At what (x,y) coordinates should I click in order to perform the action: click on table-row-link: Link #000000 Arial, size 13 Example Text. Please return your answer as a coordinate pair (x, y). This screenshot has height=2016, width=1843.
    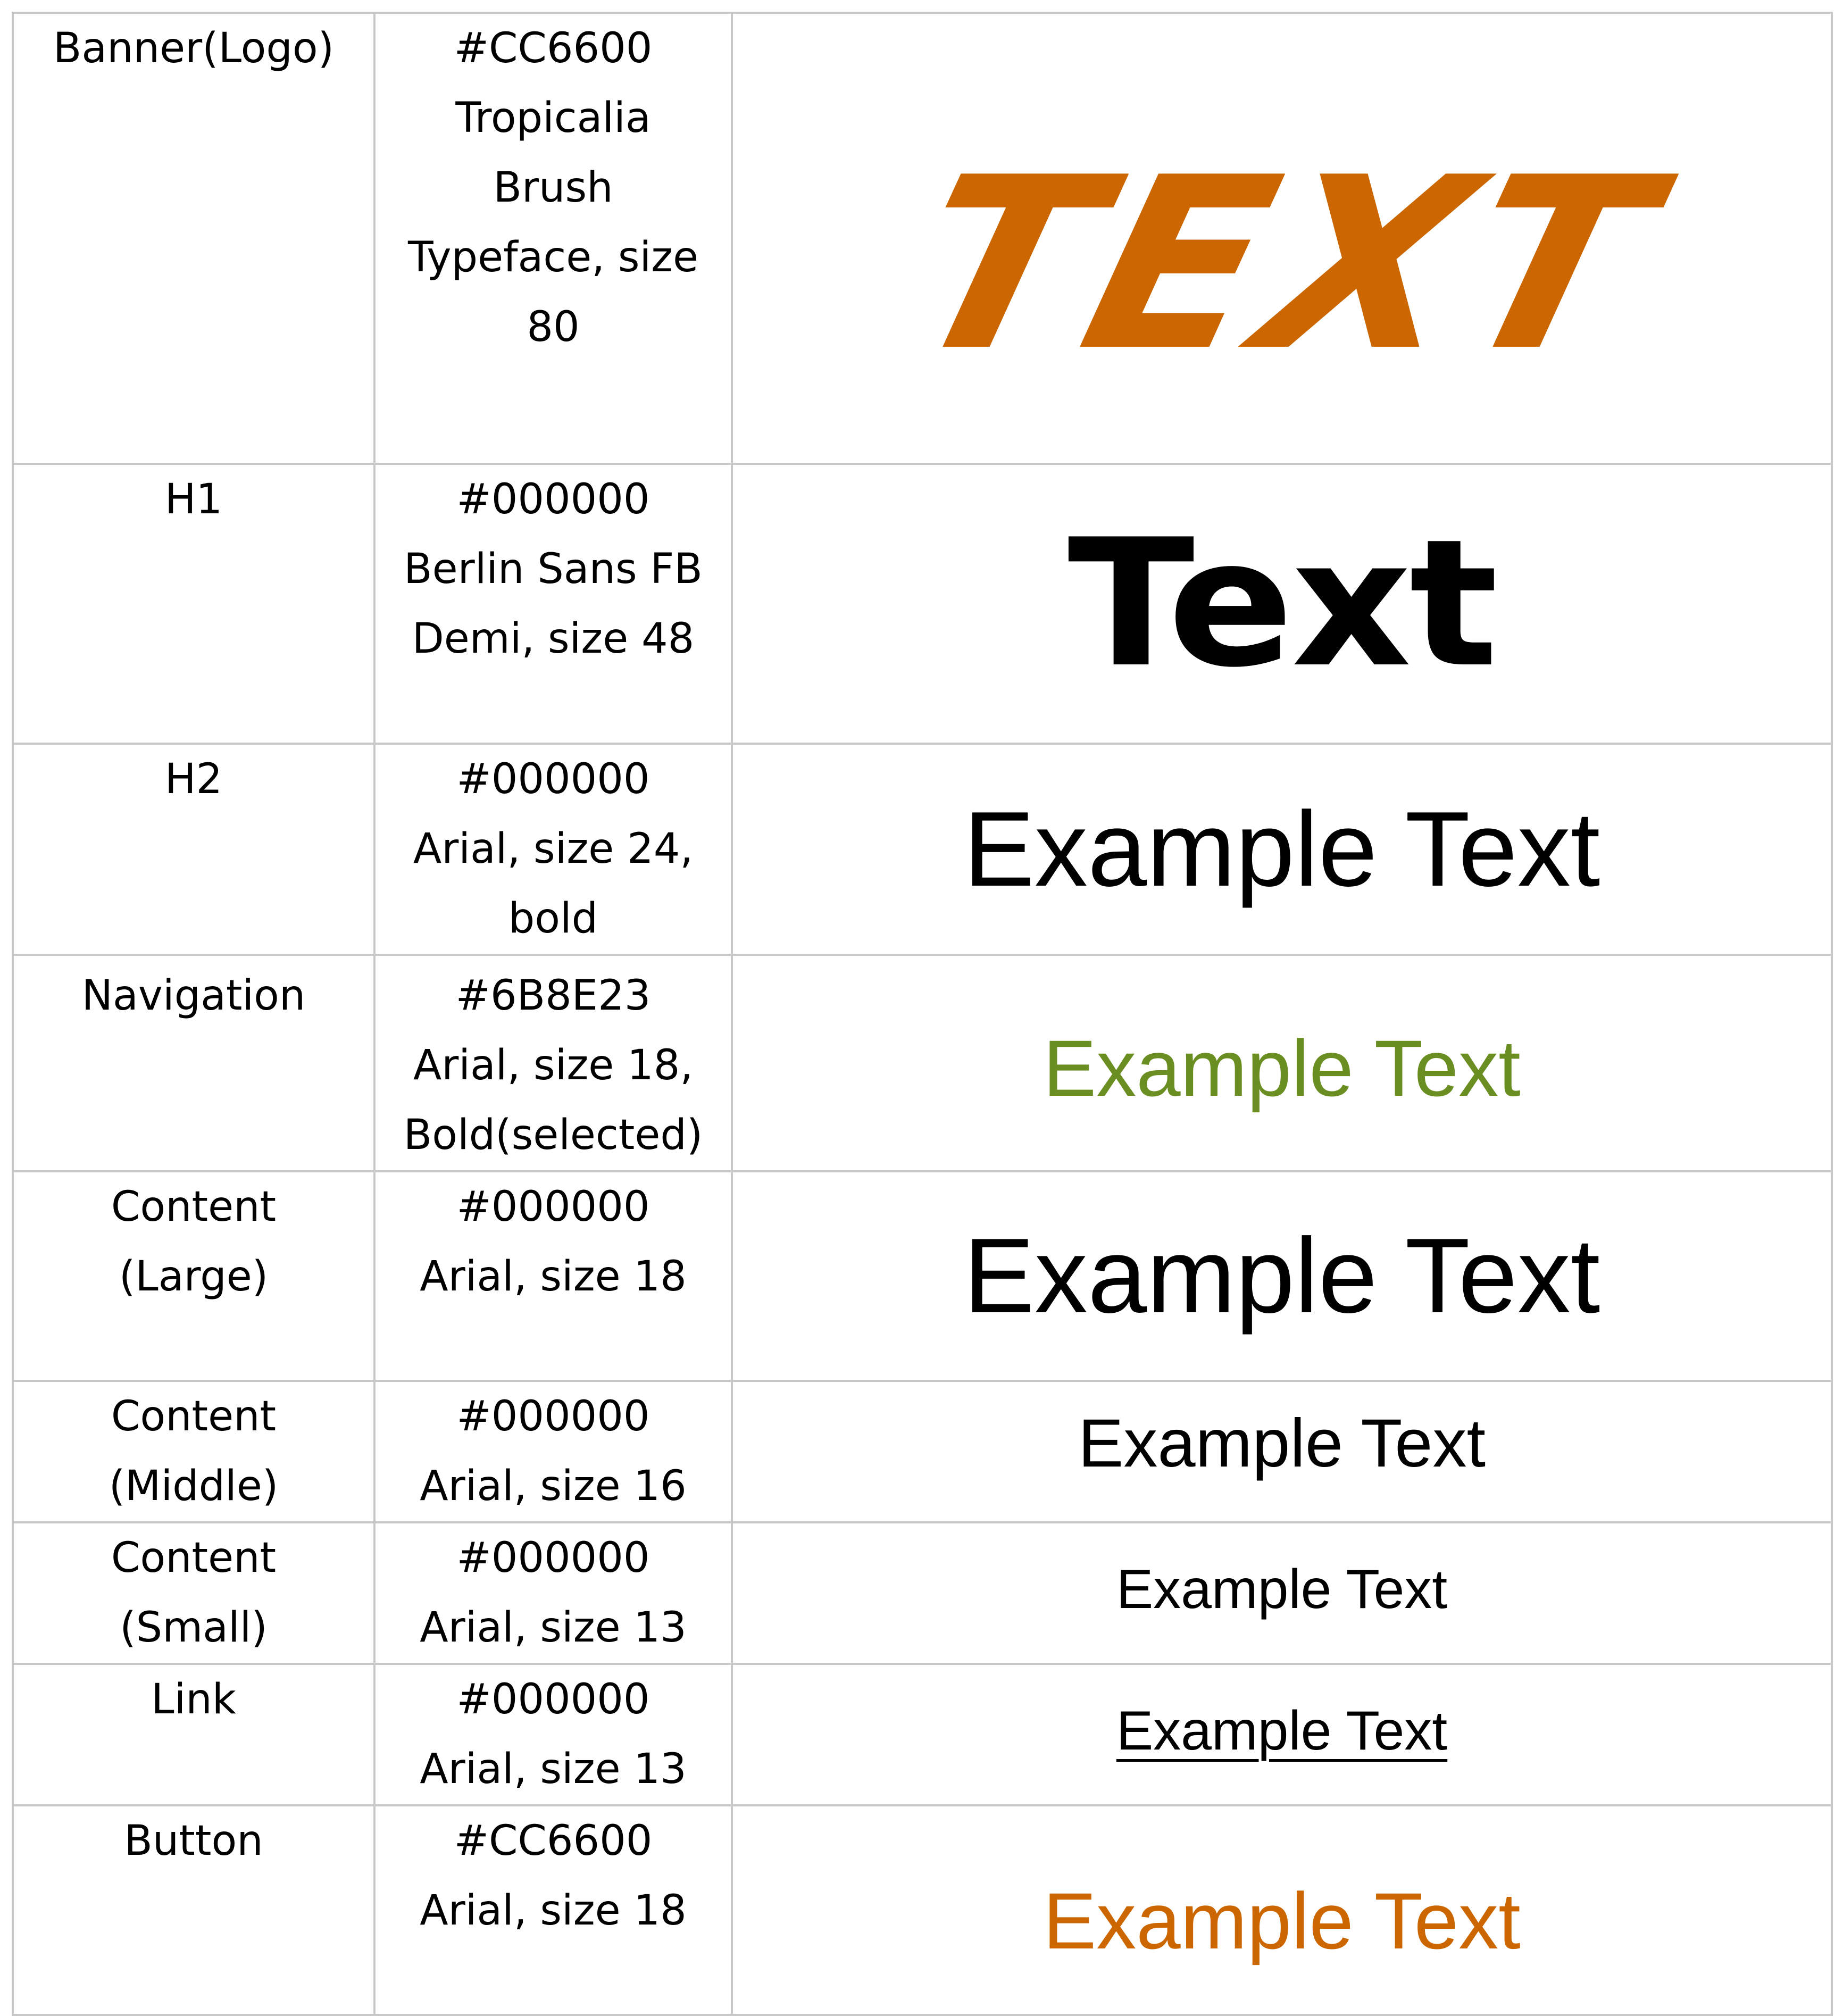
    Looking at the image, I should click on (922, 1734).